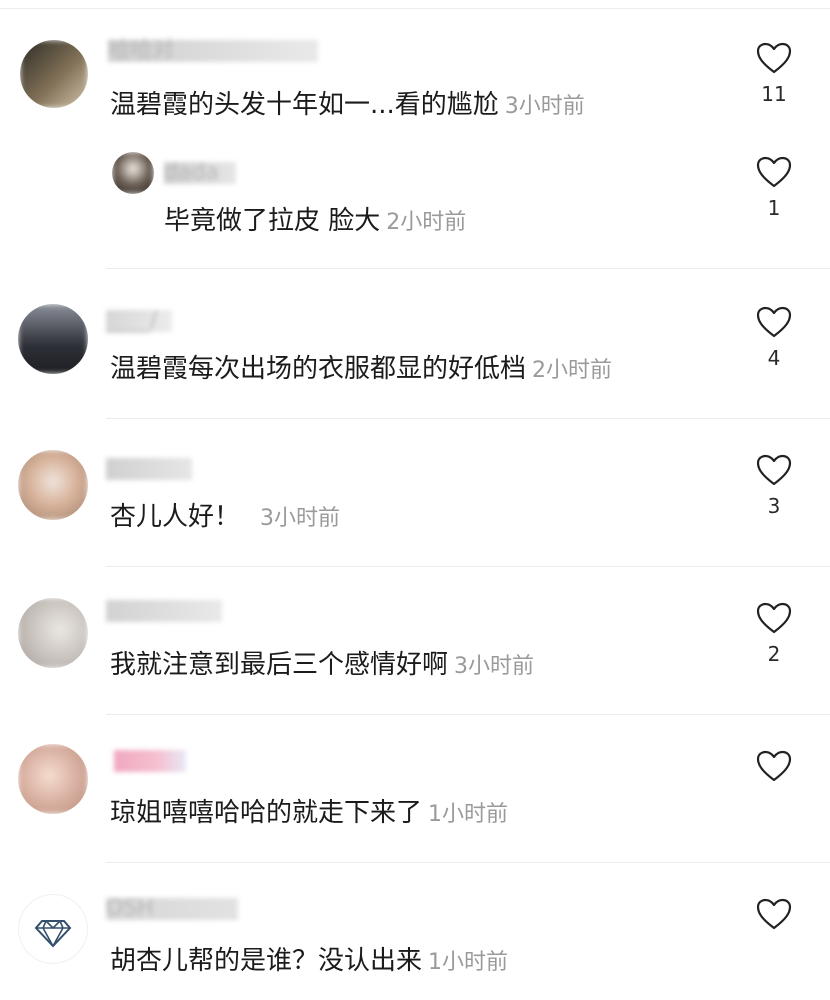  I want to click on comment-text: 温碧霞的头发十年如一...看的尴尬 3小时前, so click(347, 106).